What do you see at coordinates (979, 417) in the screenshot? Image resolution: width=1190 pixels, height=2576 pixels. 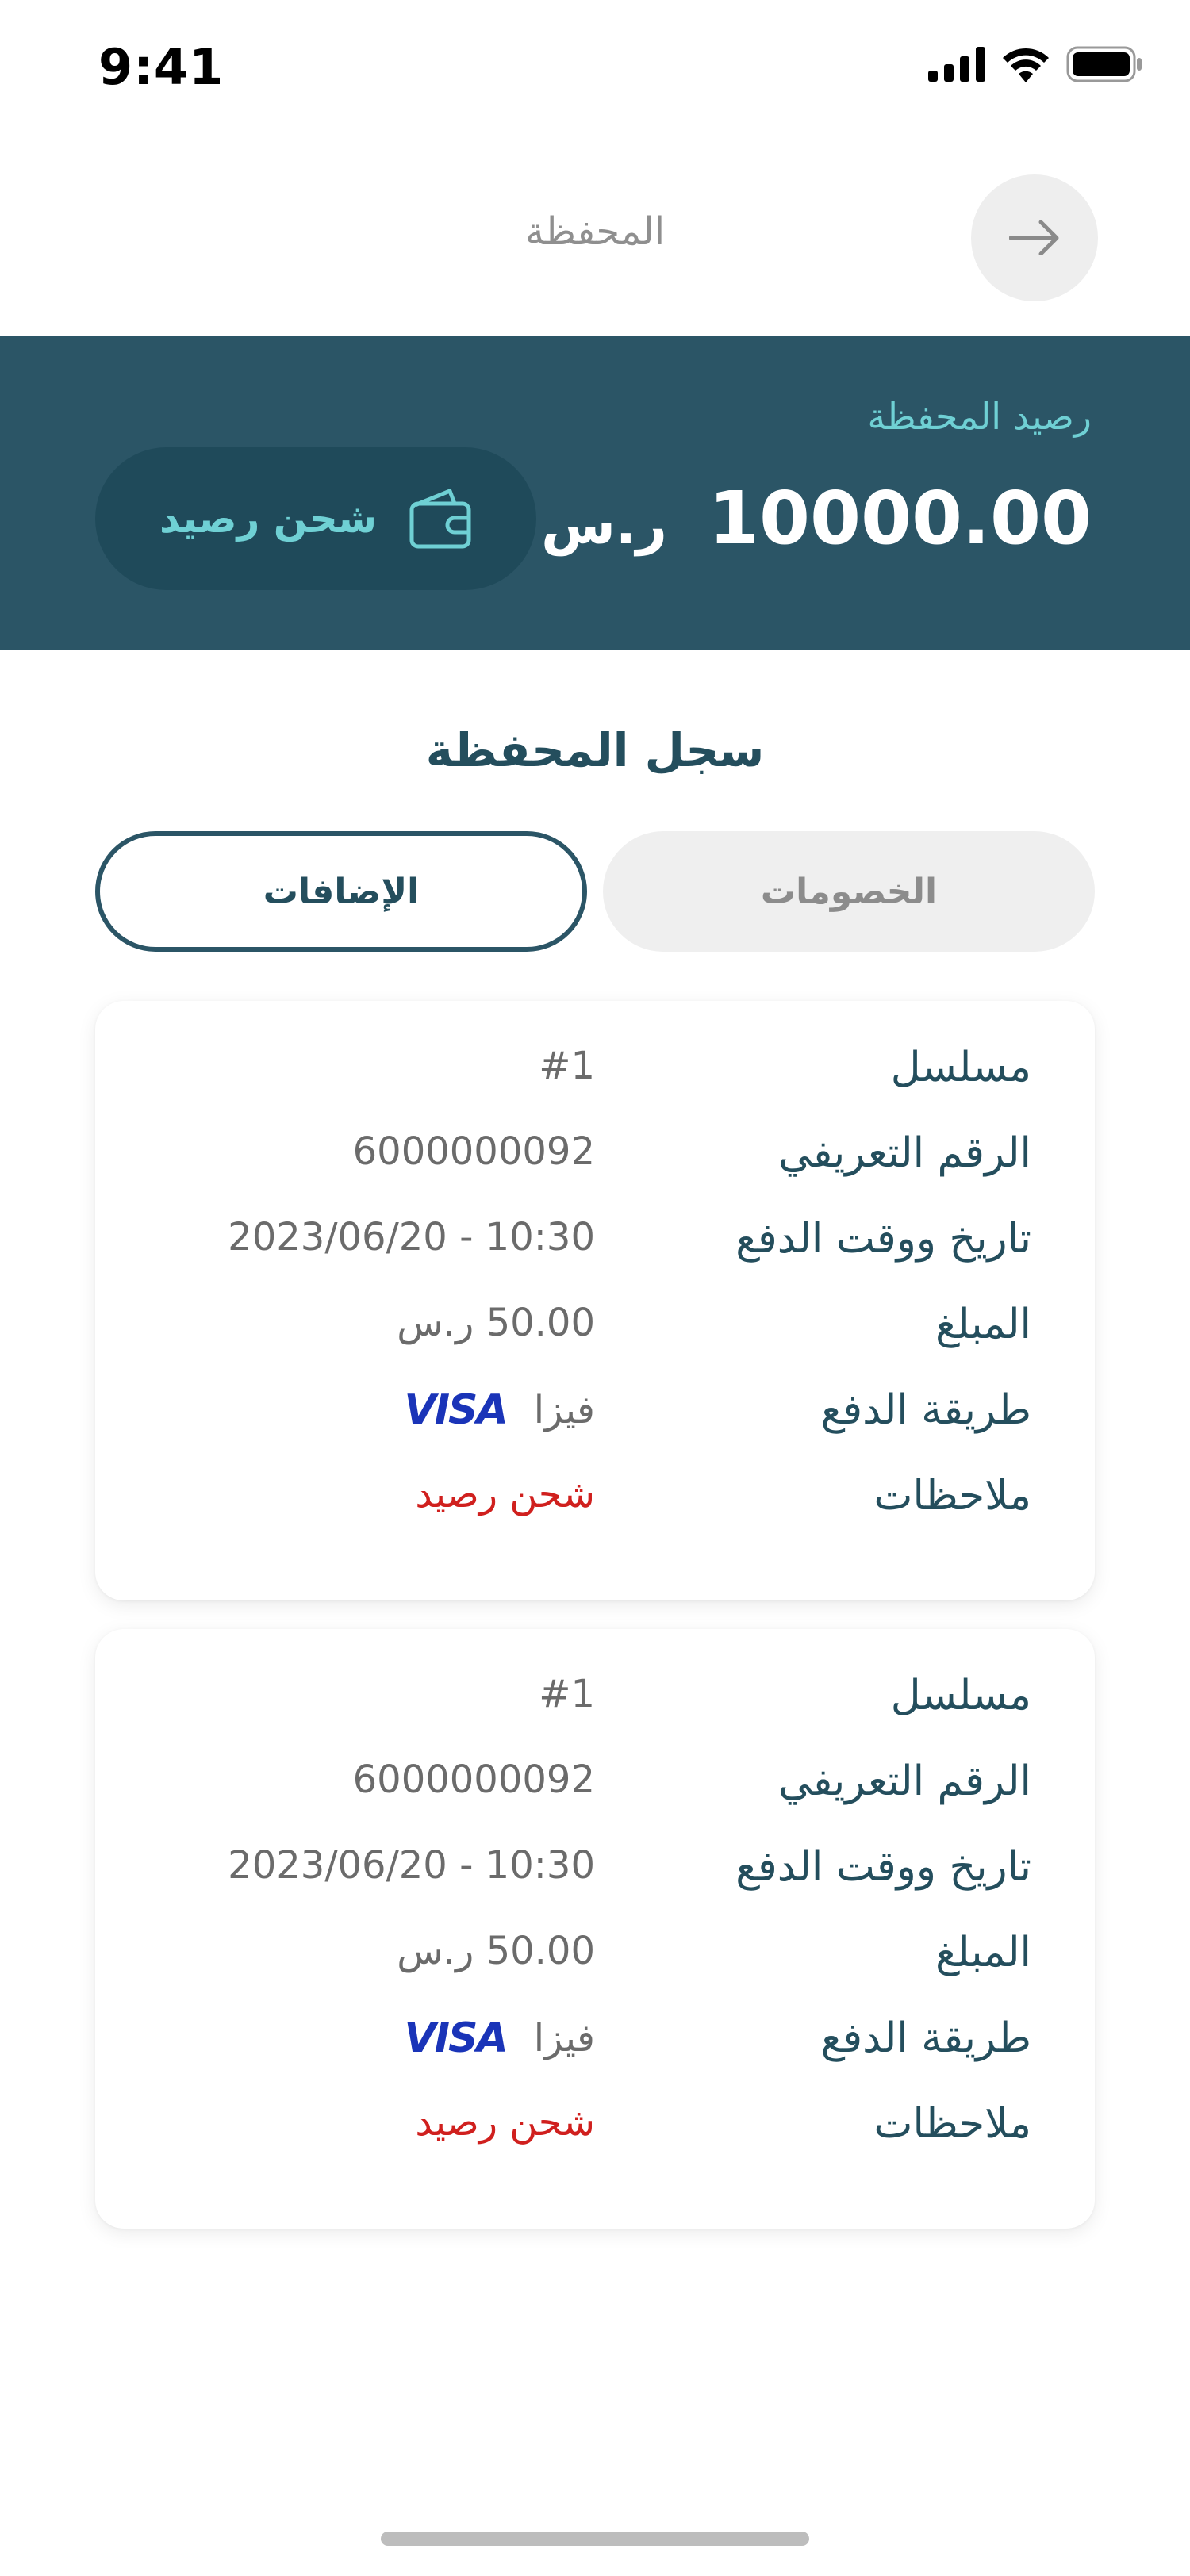 I see `balance-label: رصيد المحفظة` at bounding box center [979, 417].